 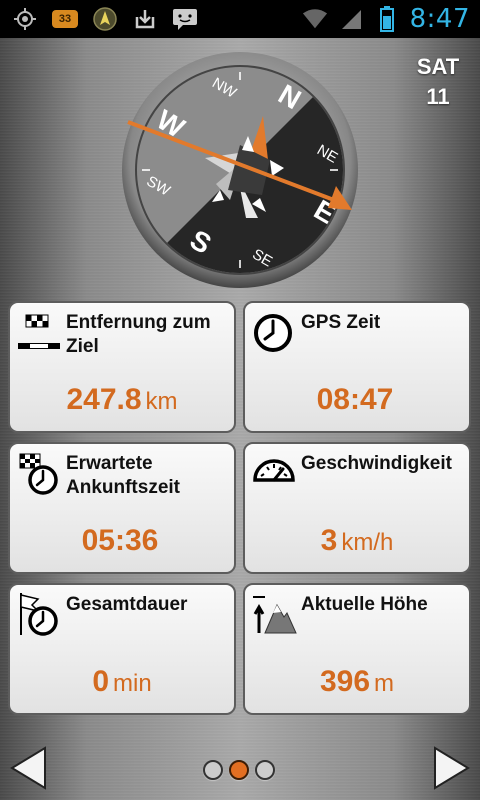 I want to click on wifi-icon, so click(x=315, y=19).